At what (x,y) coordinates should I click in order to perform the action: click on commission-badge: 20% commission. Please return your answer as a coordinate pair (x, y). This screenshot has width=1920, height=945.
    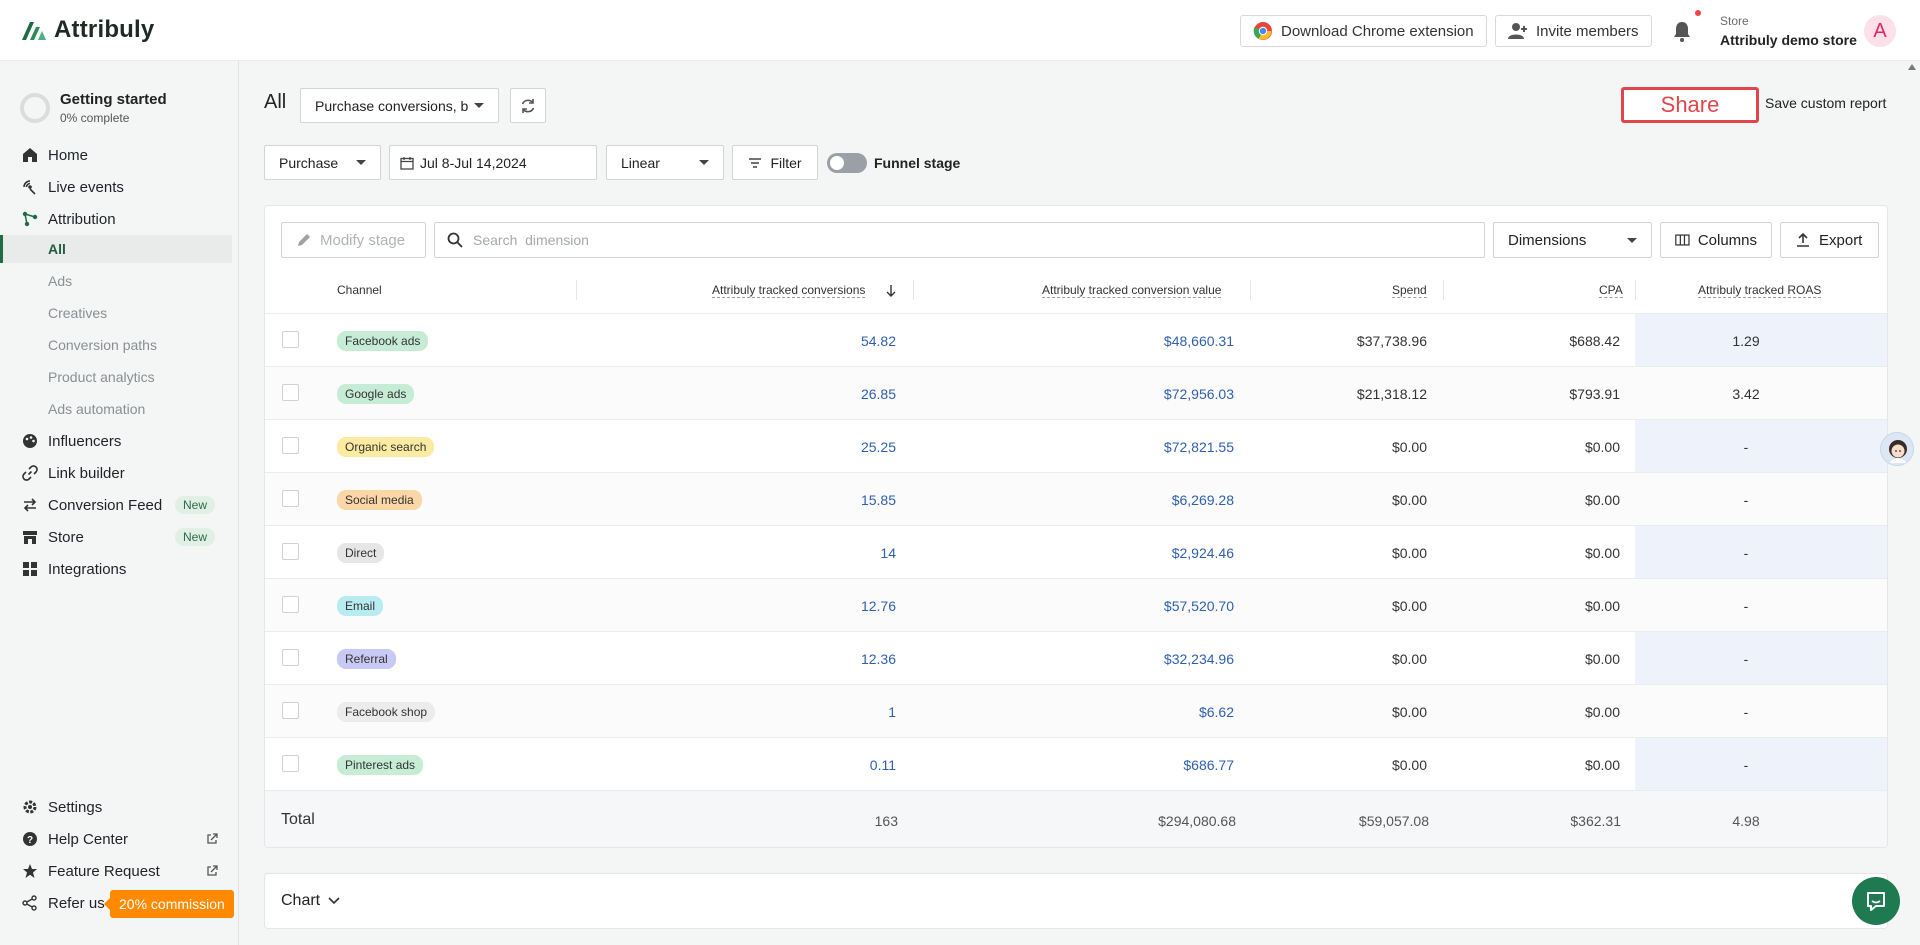
    Looking at the image, I should click on (169, 904).